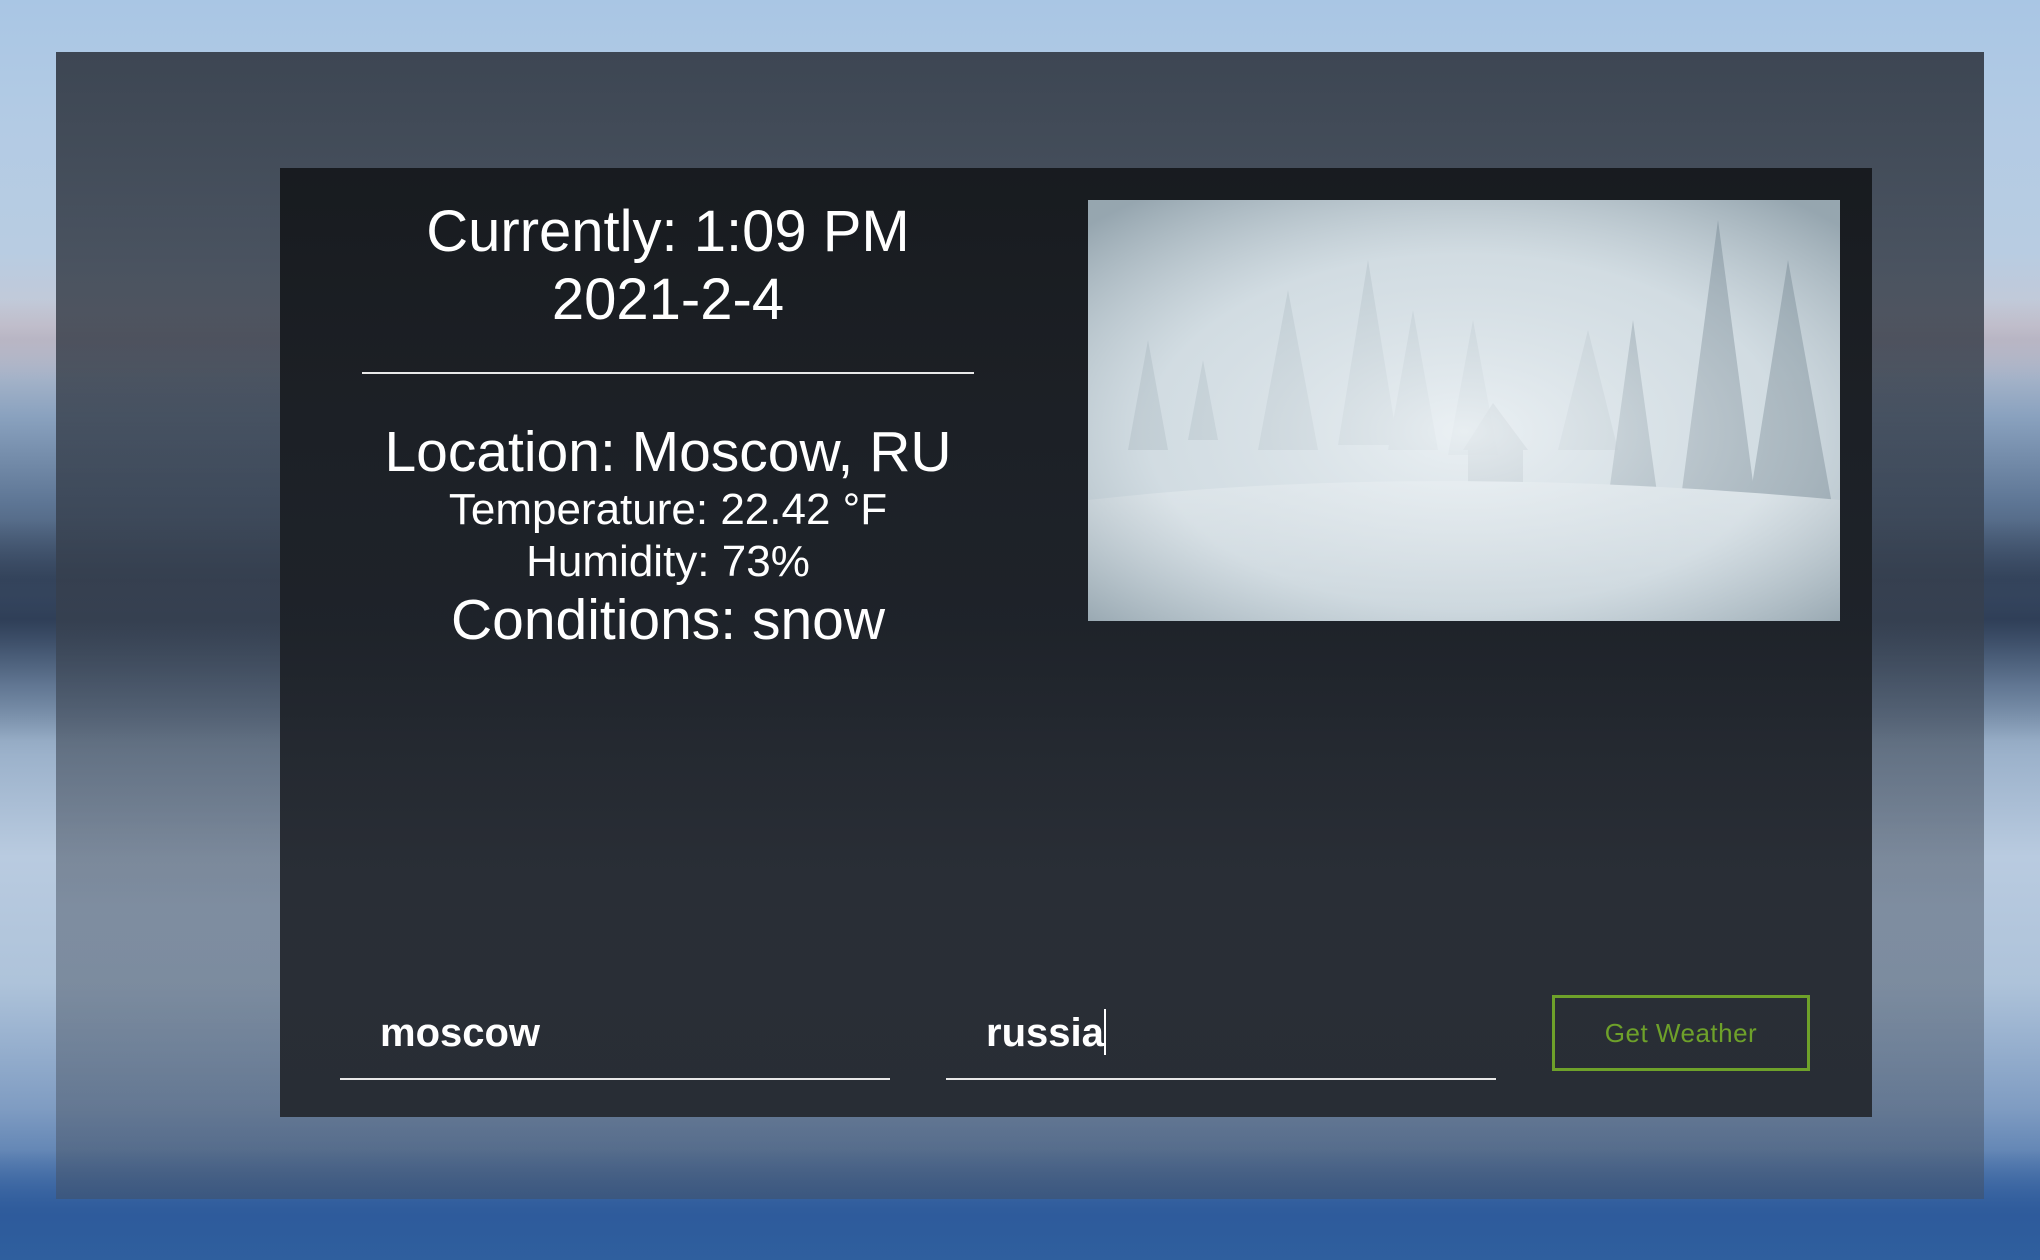 The height and width of the screenshot is (1260, 2040). I want to click on city-input, so click(630, 1033).